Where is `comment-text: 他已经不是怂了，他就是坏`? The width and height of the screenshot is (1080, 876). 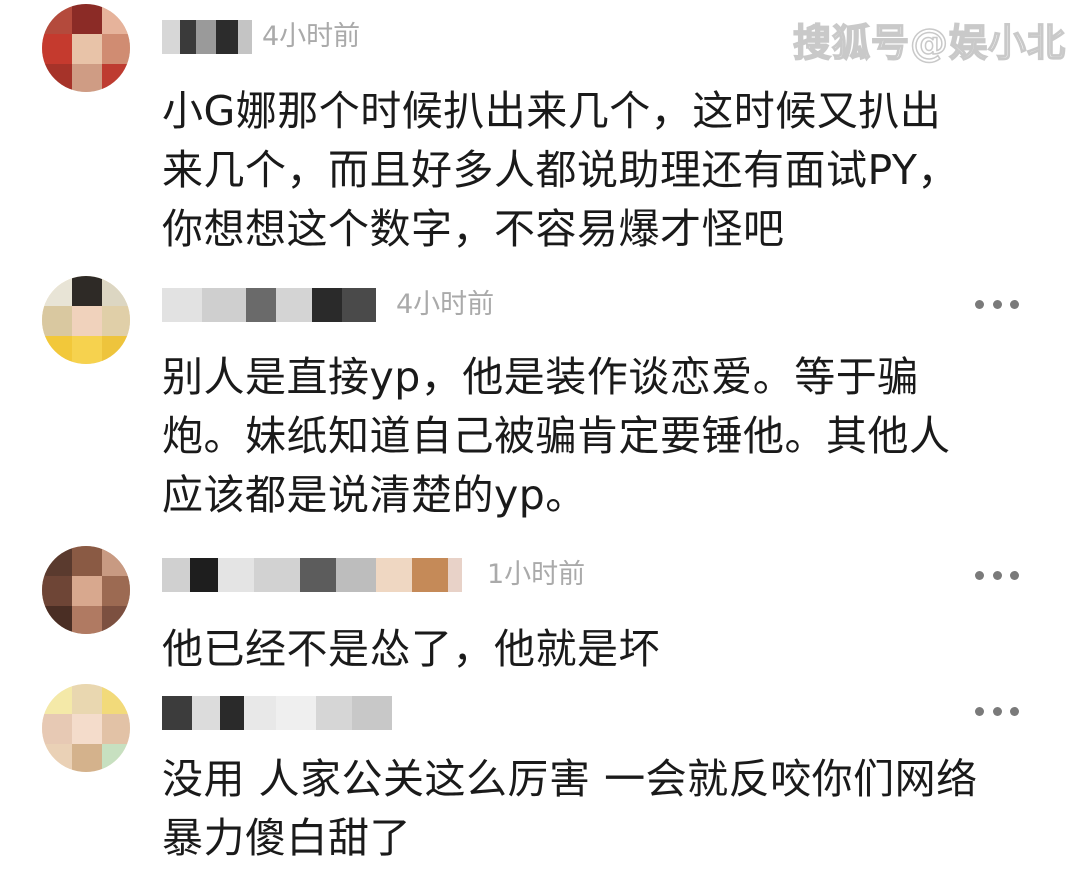 comment-text: 他已经不是怂了，他就是坏 is located at coordinates (411, 649).